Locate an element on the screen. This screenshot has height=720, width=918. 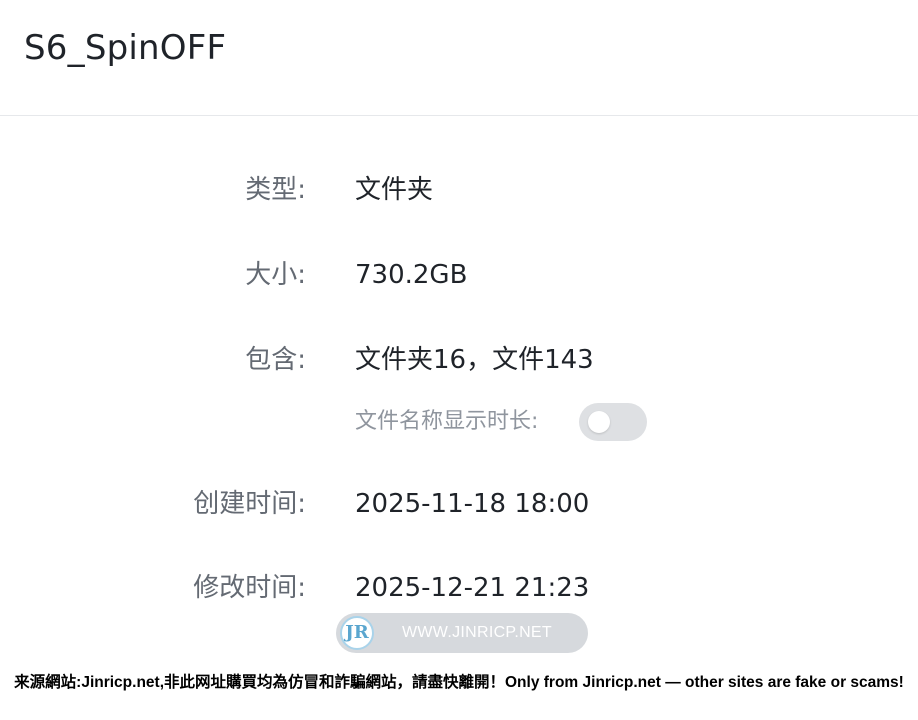
detail-row-contains: 包含: 文件夹16，文件143 is located at coordinates (459, 360).